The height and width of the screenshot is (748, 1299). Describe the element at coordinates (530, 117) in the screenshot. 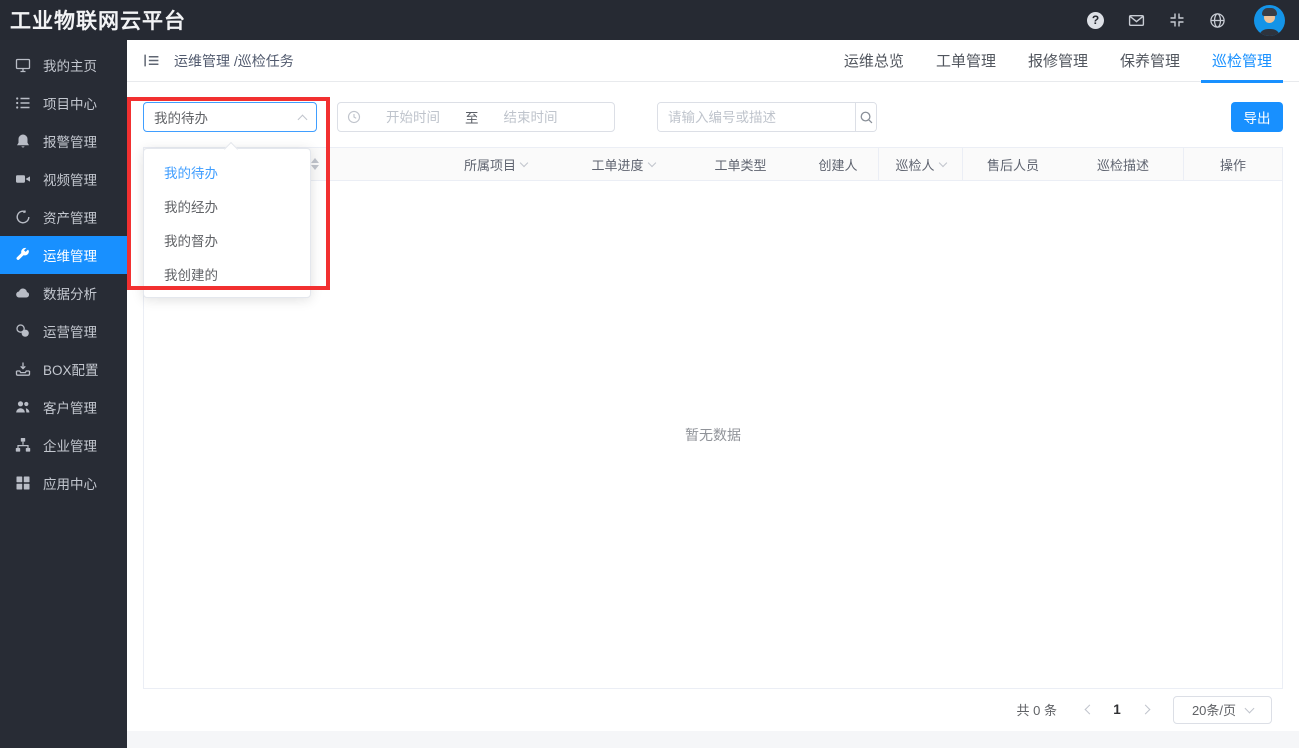

I see `end-time-input` at that location.